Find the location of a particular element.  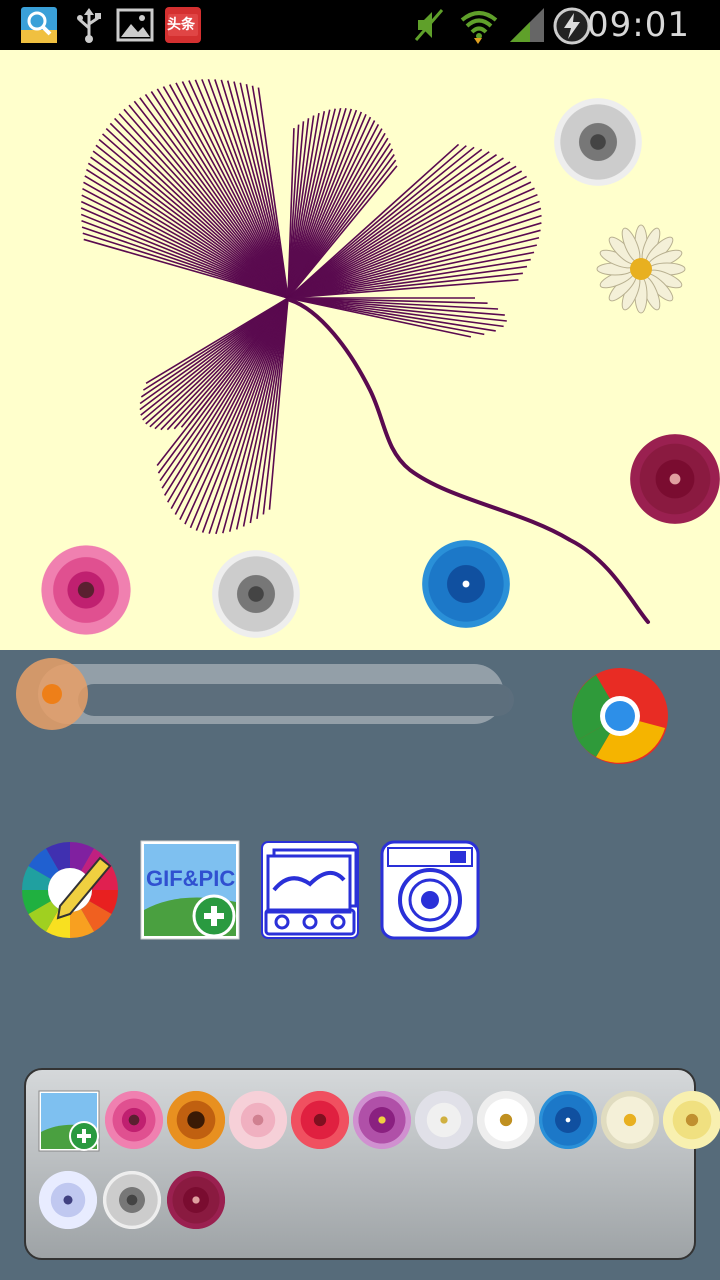

pink-flower-icon is located at coordinates (134, 1120).